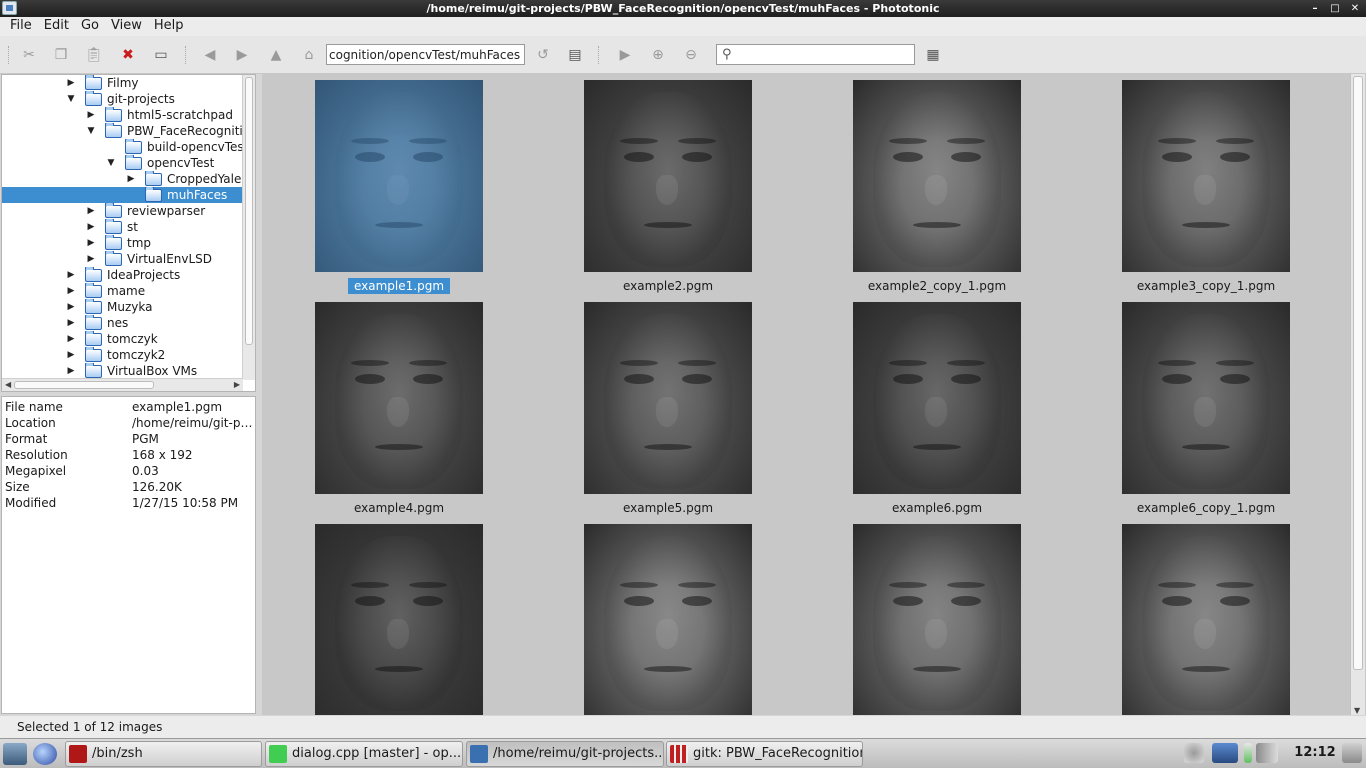 The width and height of the screenshot is (1366, 768). What do you see at coordinates (825, 54) in the screenshot?
I see `search-input` at bounding box center [825, 54].